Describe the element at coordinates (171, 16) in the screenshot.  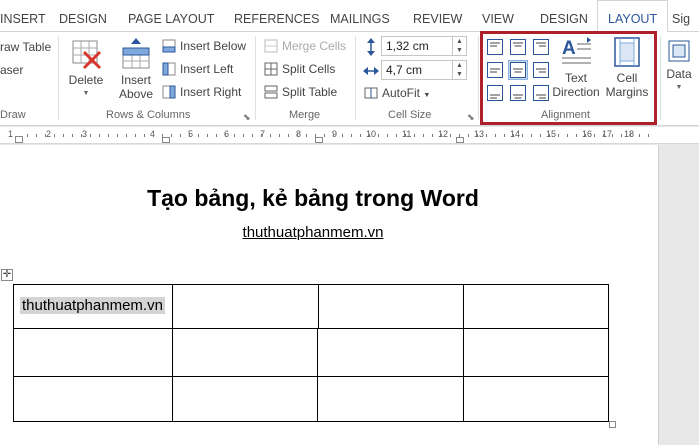
I see `tab-page-layout: PAGE LAYOUT` at that location.